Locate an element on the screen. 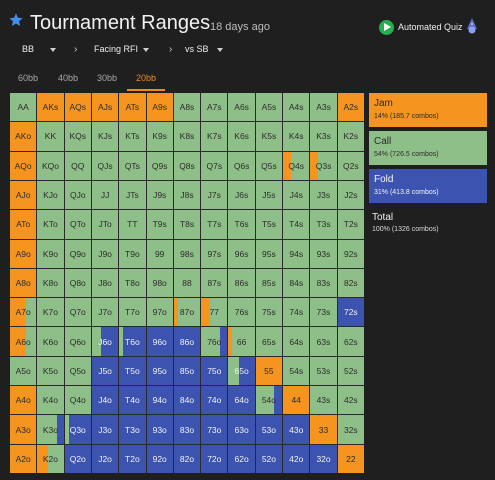 This screenshot has height=480, width=495. hand-cell: T8o is located at coordinates (132, 283).